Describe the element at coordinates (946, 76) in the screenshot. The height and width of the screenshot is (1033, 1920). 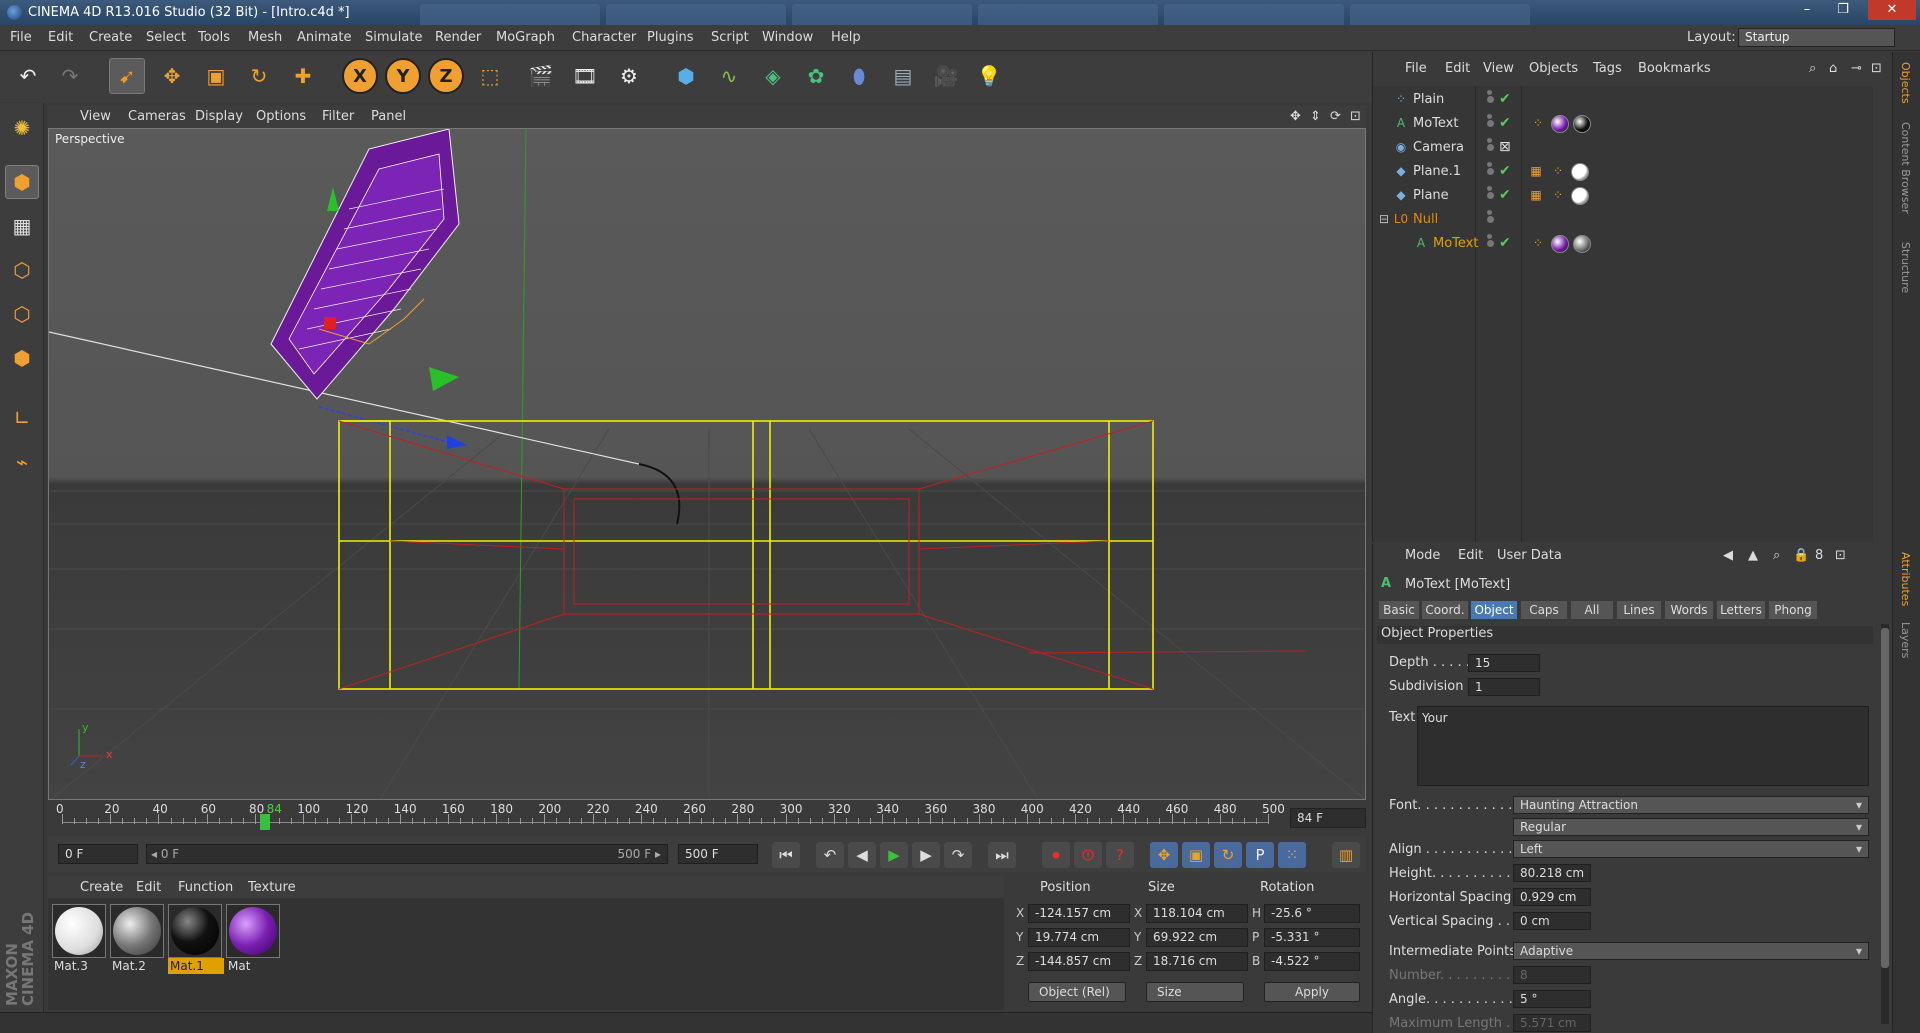
I see `camera-icon: 🎥` at that location.